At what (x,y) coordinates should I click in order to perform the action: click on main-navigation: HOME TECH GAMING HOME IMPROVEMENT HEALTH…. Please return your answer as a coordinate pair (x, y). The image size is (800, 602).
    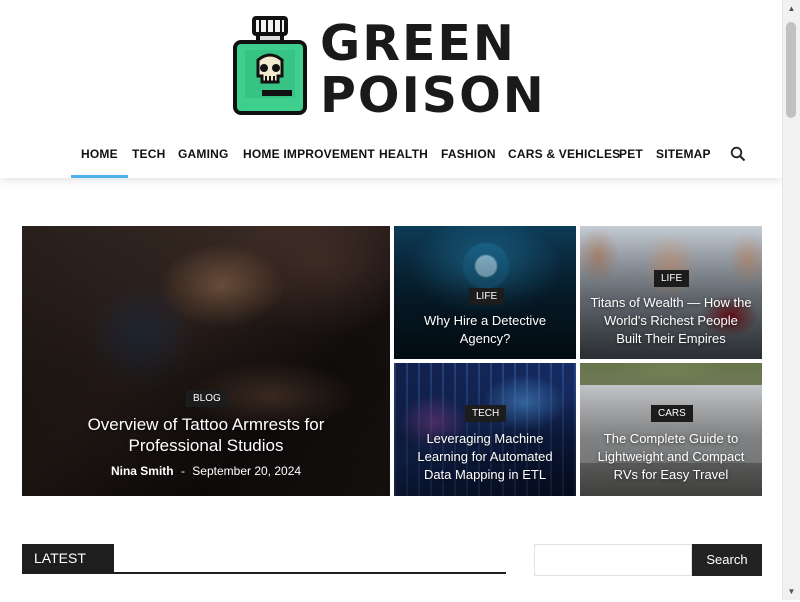
    Looking at the image, I should click on (391, 156).